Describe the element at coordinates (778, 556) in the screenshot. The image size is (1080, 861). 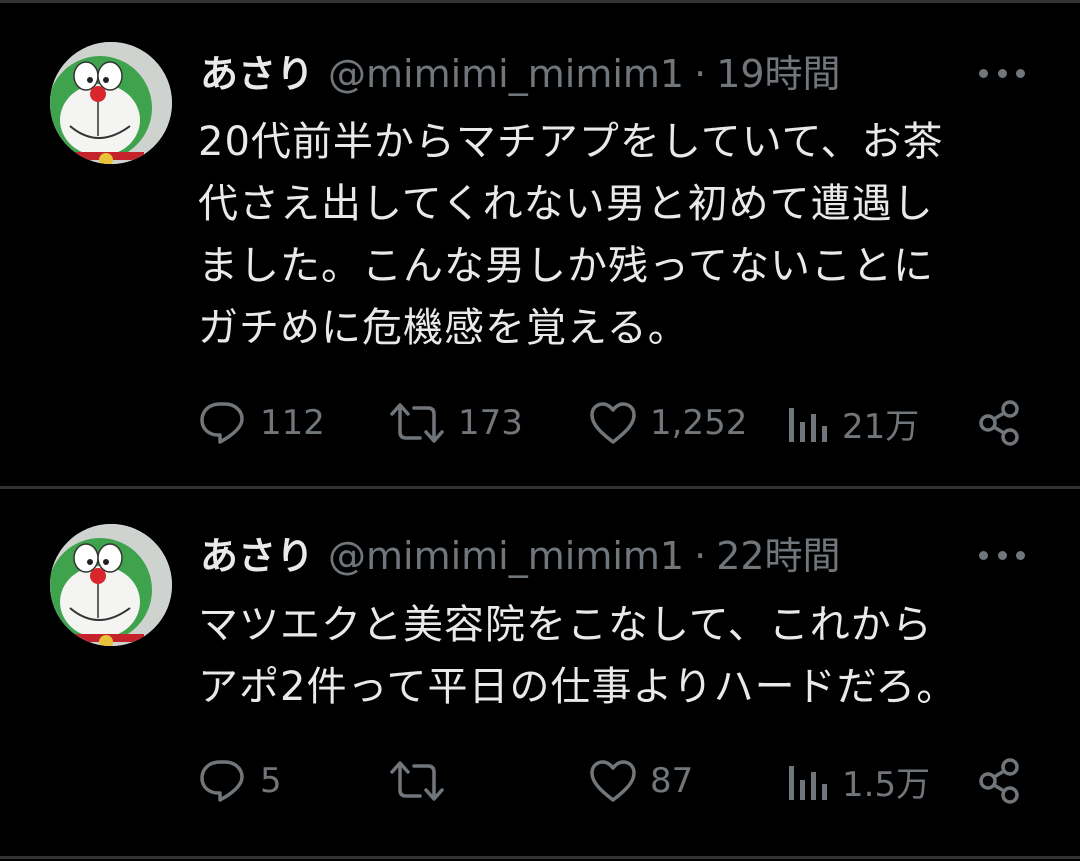
I see `timestamp: 22時間` at that location.